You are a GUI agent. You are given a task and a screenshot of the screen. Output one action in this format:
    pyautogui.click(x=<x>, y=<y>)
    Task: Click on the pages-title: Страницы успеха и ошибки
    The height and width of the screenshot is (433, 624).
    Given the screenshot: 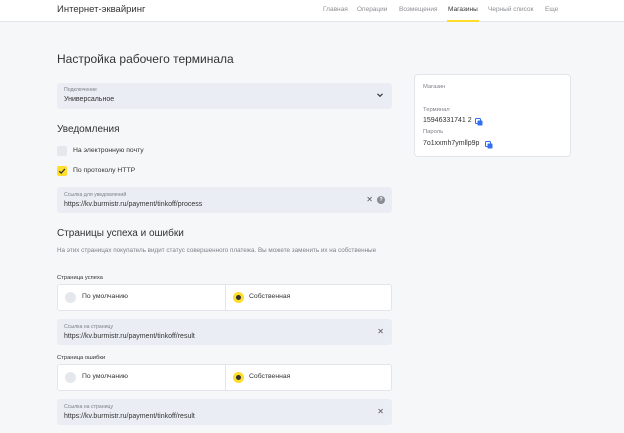 What is the action you would take?
    pyautogui.click(x=120, y=233)
    